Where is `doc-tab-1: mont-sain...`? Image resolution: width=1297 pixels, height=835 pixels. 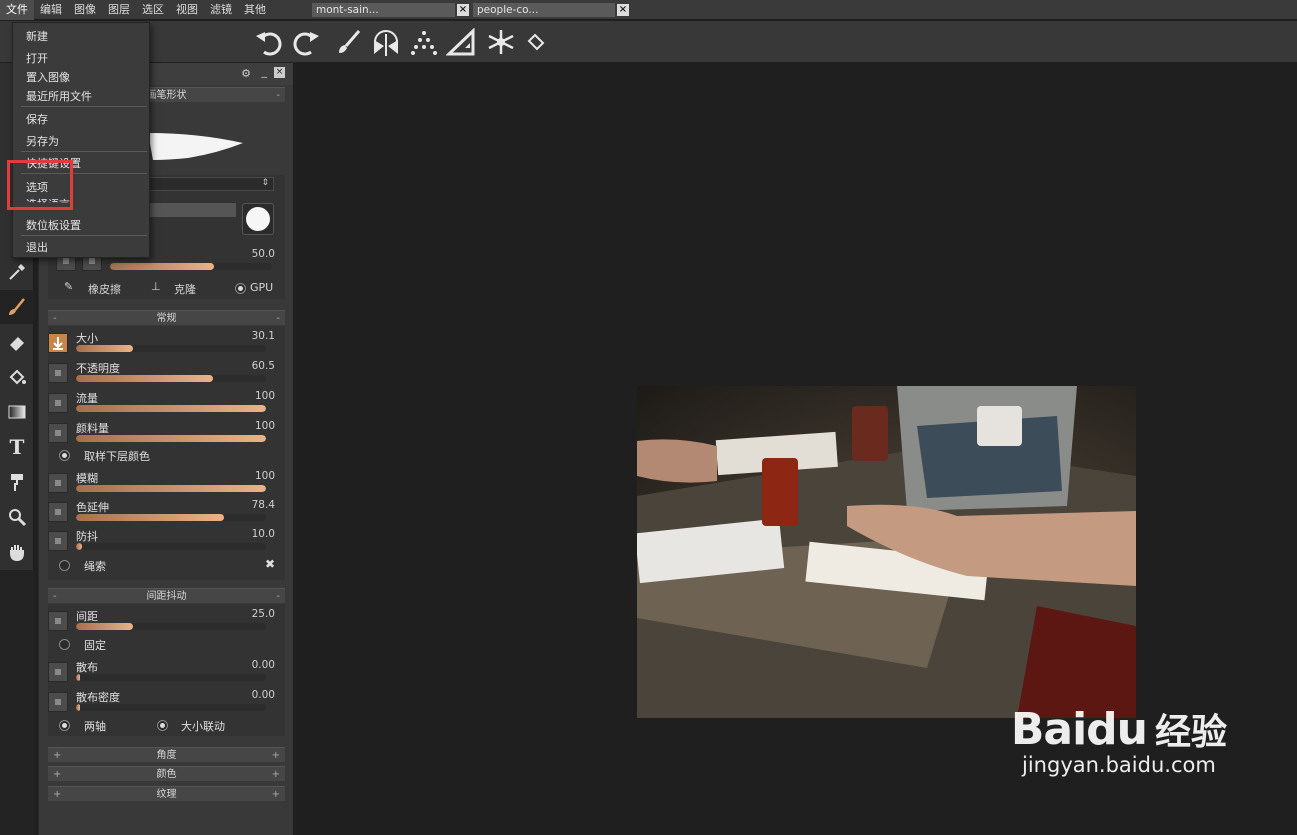 doc-tab-1: mont-sain... is located at coordinates (383, 10).